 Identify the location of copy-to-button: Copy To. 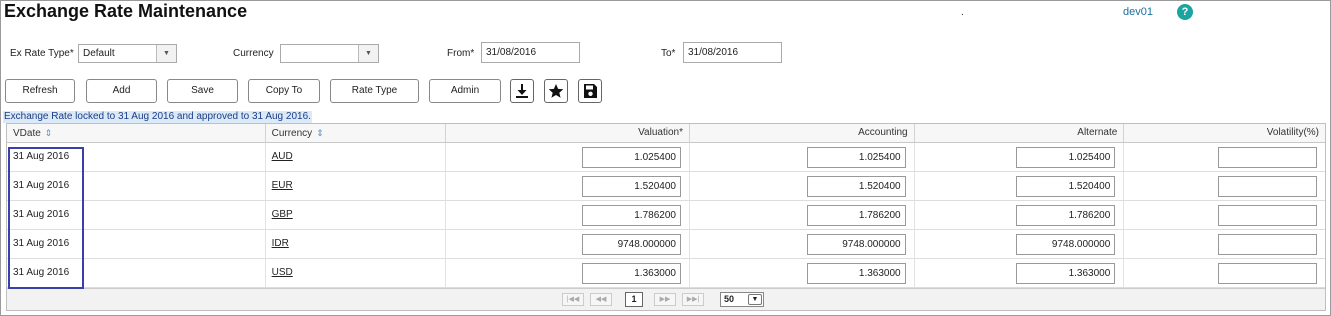
(284, 91).